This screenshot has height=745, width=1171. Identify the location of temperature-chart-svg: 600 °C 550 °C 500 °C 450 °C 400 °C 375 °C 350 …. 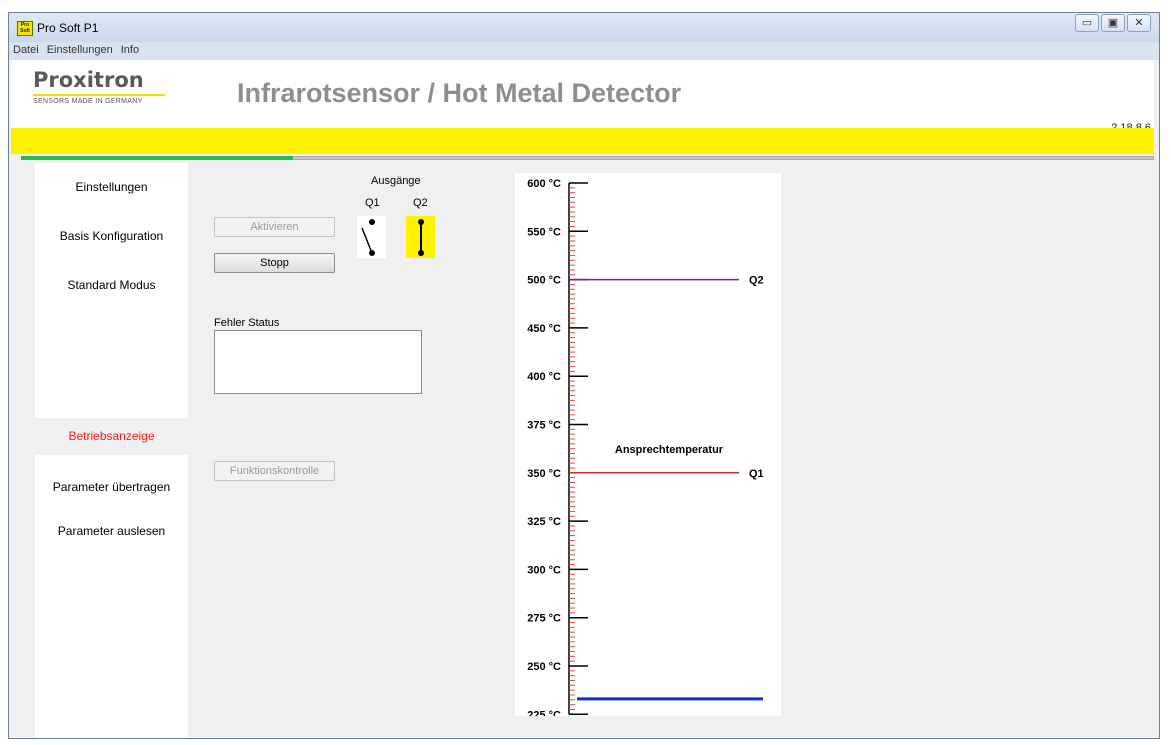
(645, 449).